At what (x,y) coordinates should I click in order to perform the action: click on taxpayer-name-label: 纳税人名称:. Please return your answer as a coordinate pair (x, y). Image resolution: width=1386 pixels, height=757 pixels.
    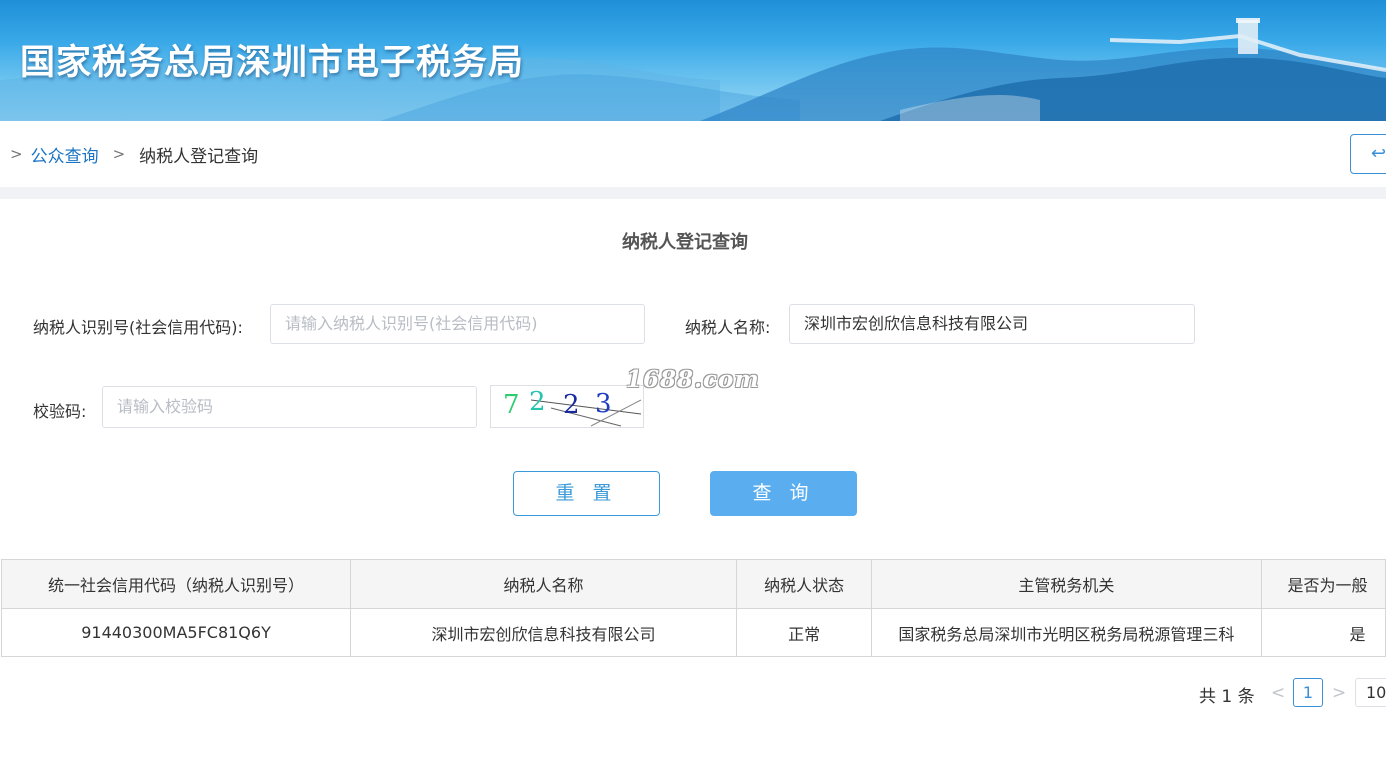
    Looking at the image, I should click on (728, 327).